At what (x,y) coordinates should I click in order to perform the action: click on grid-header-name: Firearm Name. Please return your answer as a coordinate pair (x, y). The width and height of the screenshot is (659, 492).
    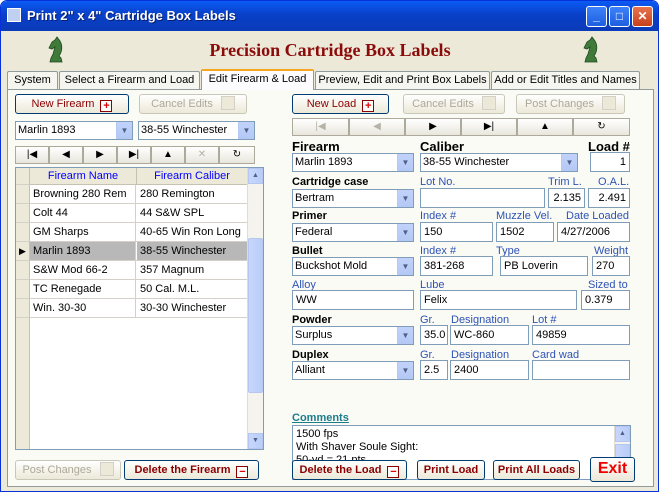
    Looking at the image, I should click on (83, 176).